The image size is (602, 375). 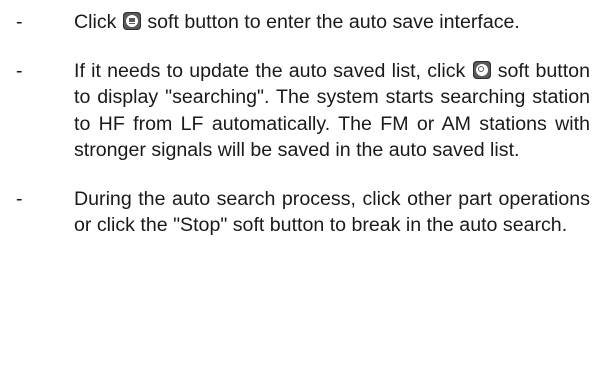 I want to click on list-icon, so click(x=131, y=21).